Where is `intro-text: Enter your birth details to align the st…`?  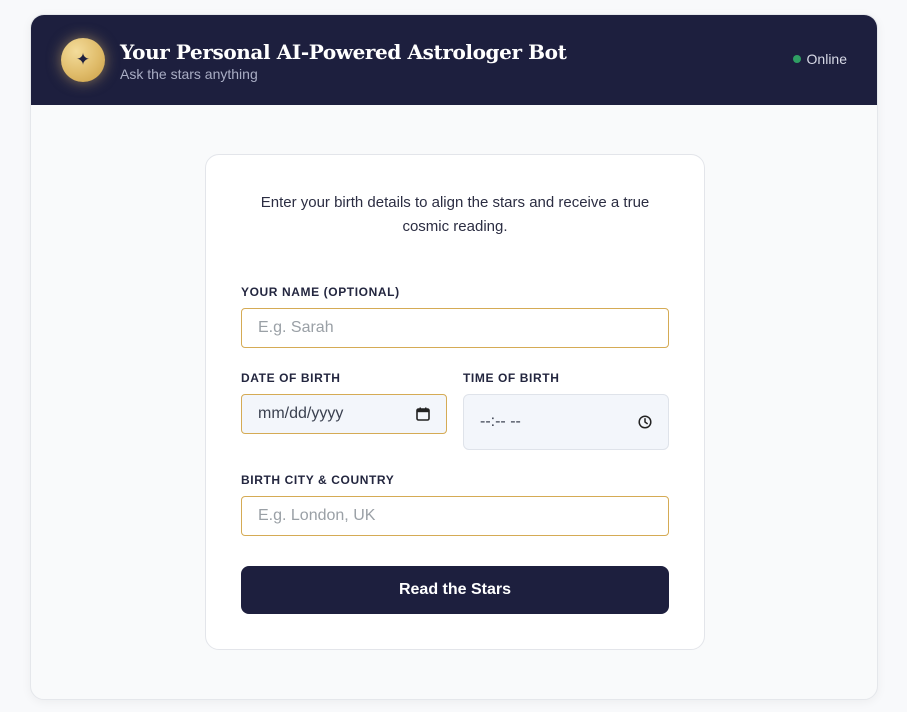
intro-text: Enter your birth details to align the st… is located at coordinates (455, 214).